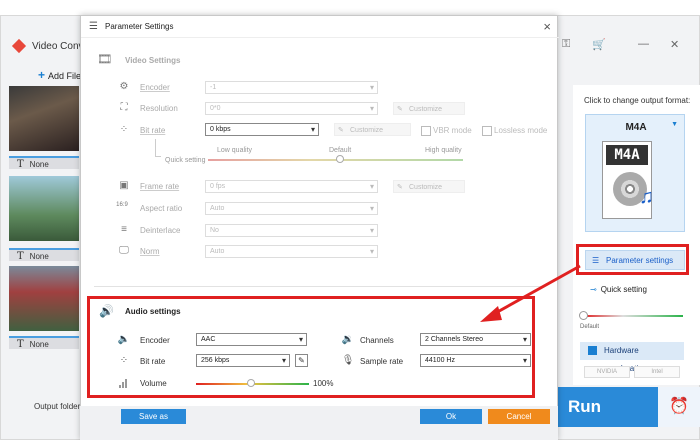 The width and height of the screenshot is (700, 440). Describe the element at coordinates (153, 416) in the screenshot. I see `save-as-button: Save as` at that location.